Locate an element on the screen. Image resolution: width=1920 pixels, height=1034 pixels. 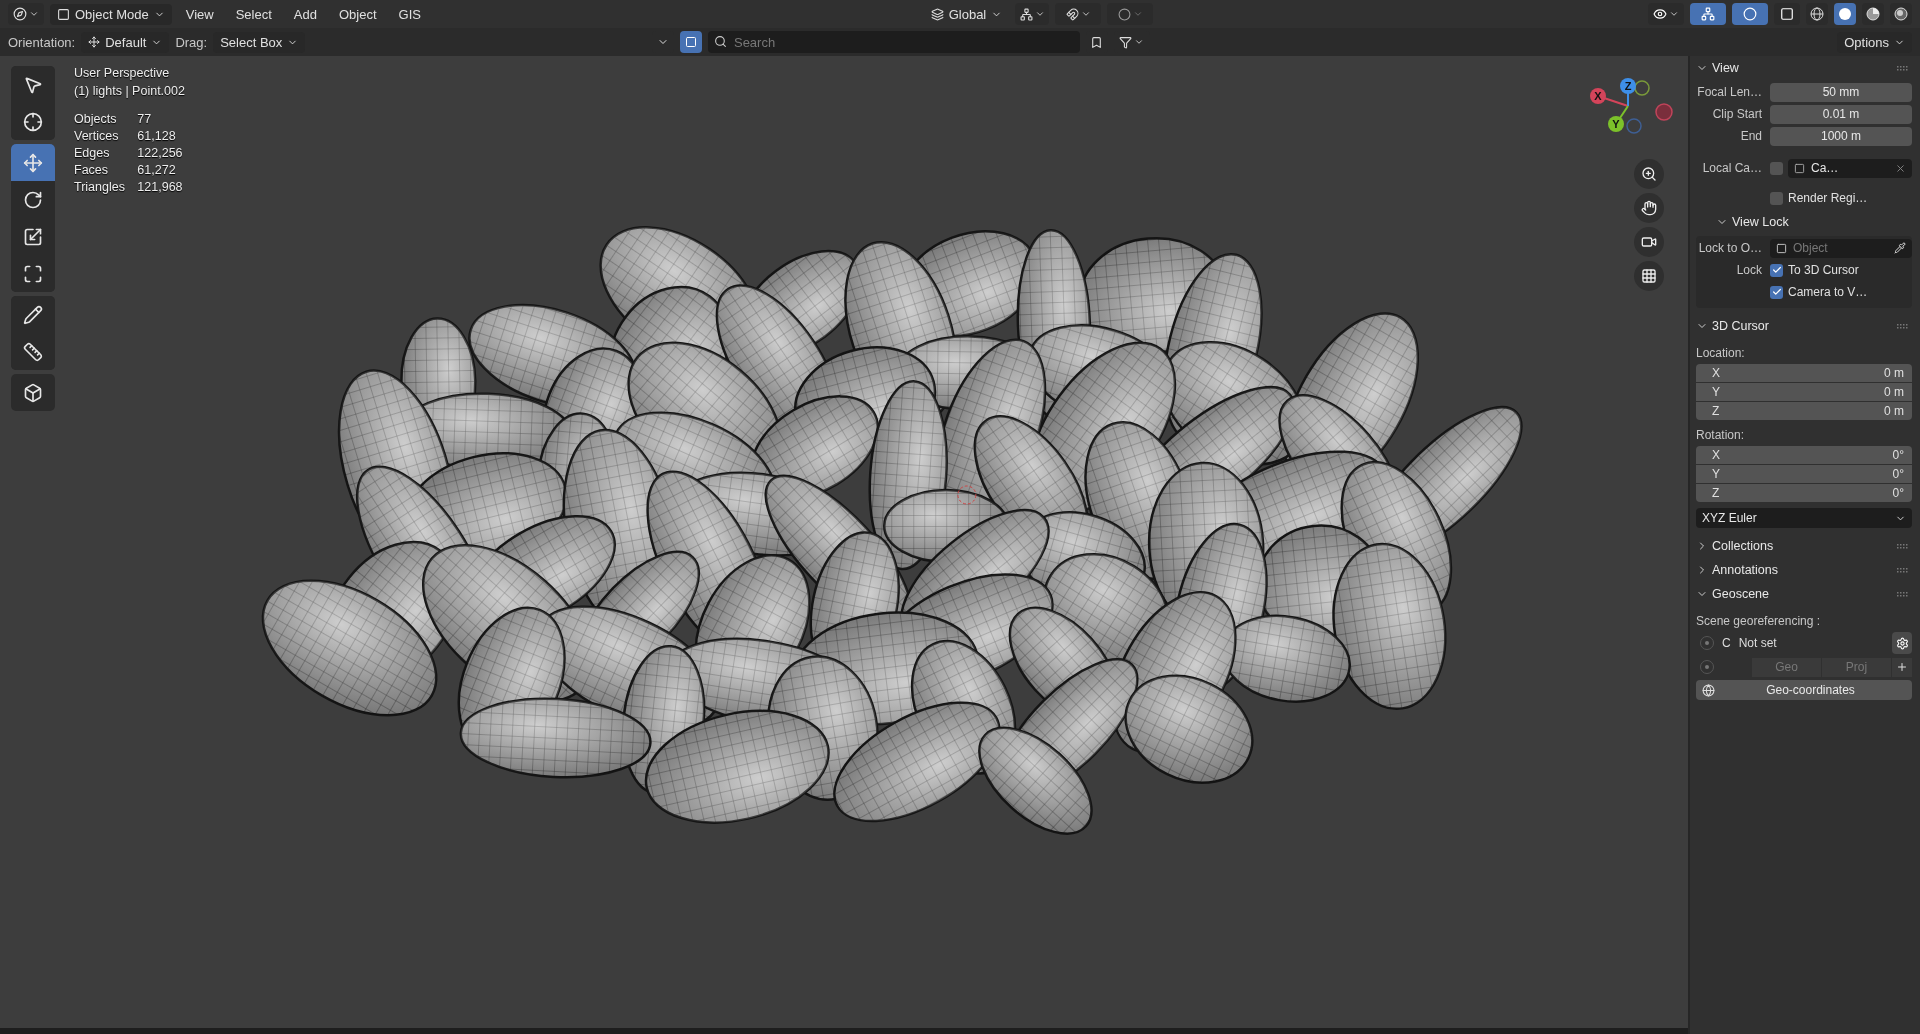
add-button is located at coordinates (1902, 667).